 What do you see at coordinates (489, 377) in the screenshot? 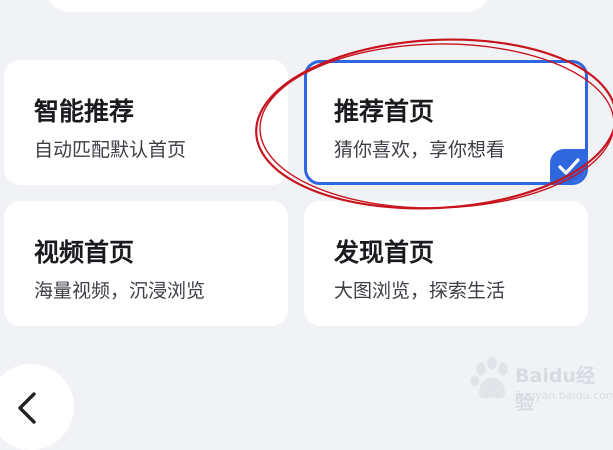
I see `paw-logo-icon` at bounding box center [489, 377].